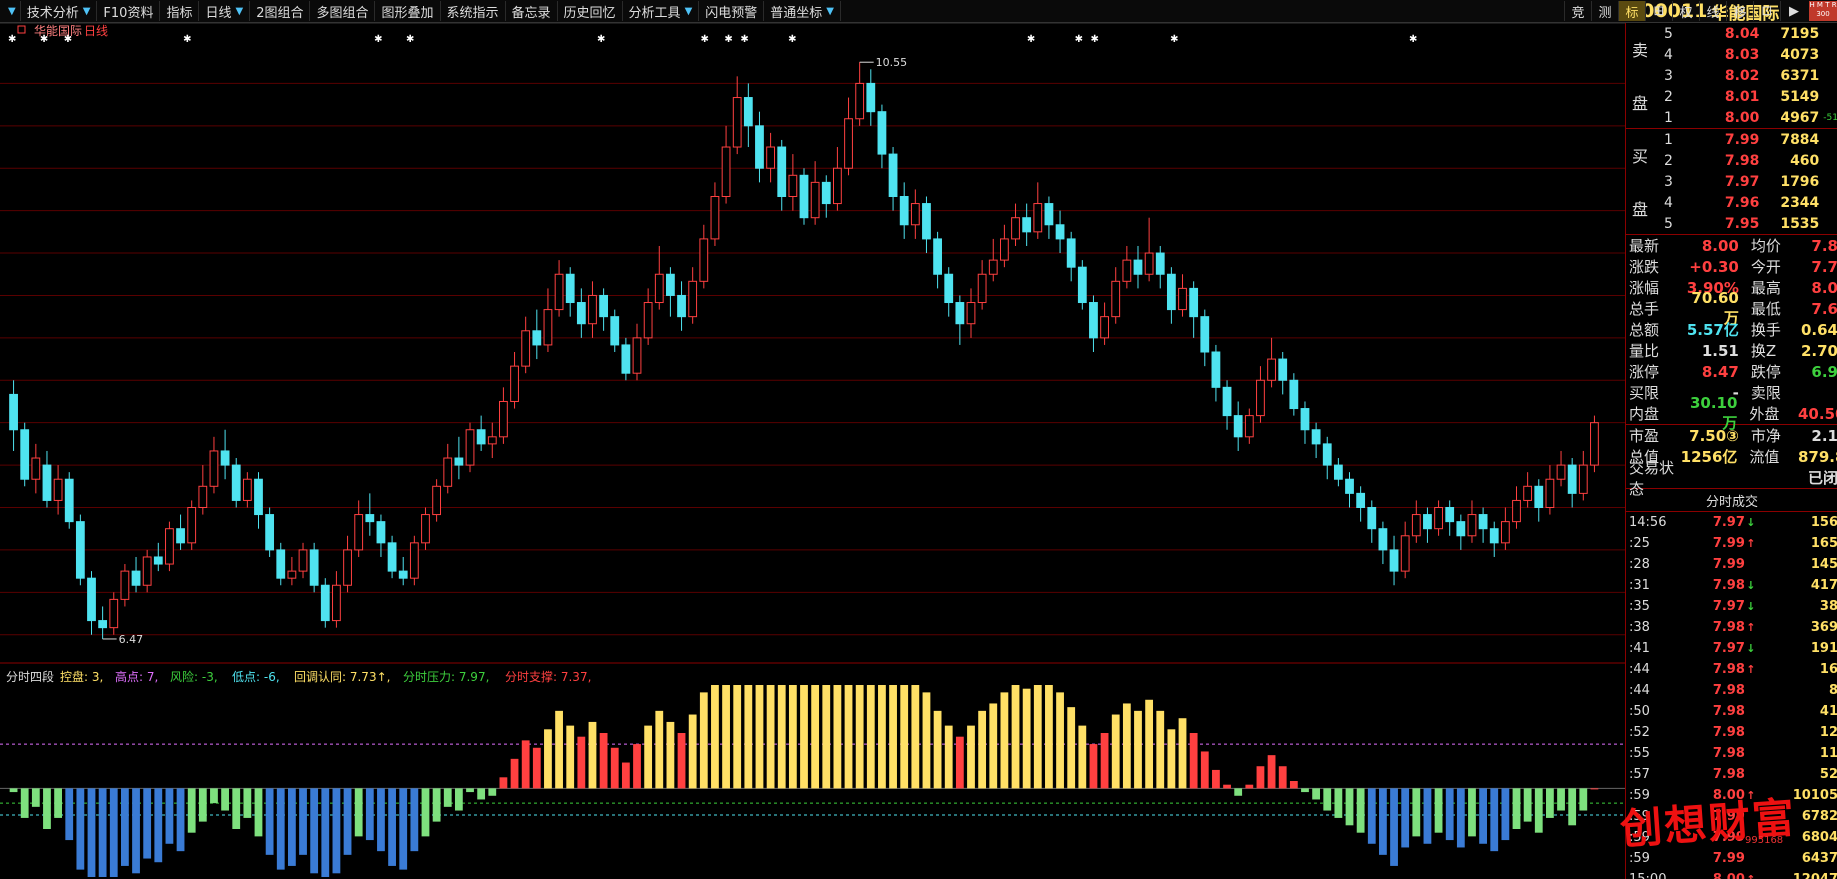 Image resolution: width=1837 pixels, height=879 pixels. I want to click on buy-level: 2, so click(1668, 160).